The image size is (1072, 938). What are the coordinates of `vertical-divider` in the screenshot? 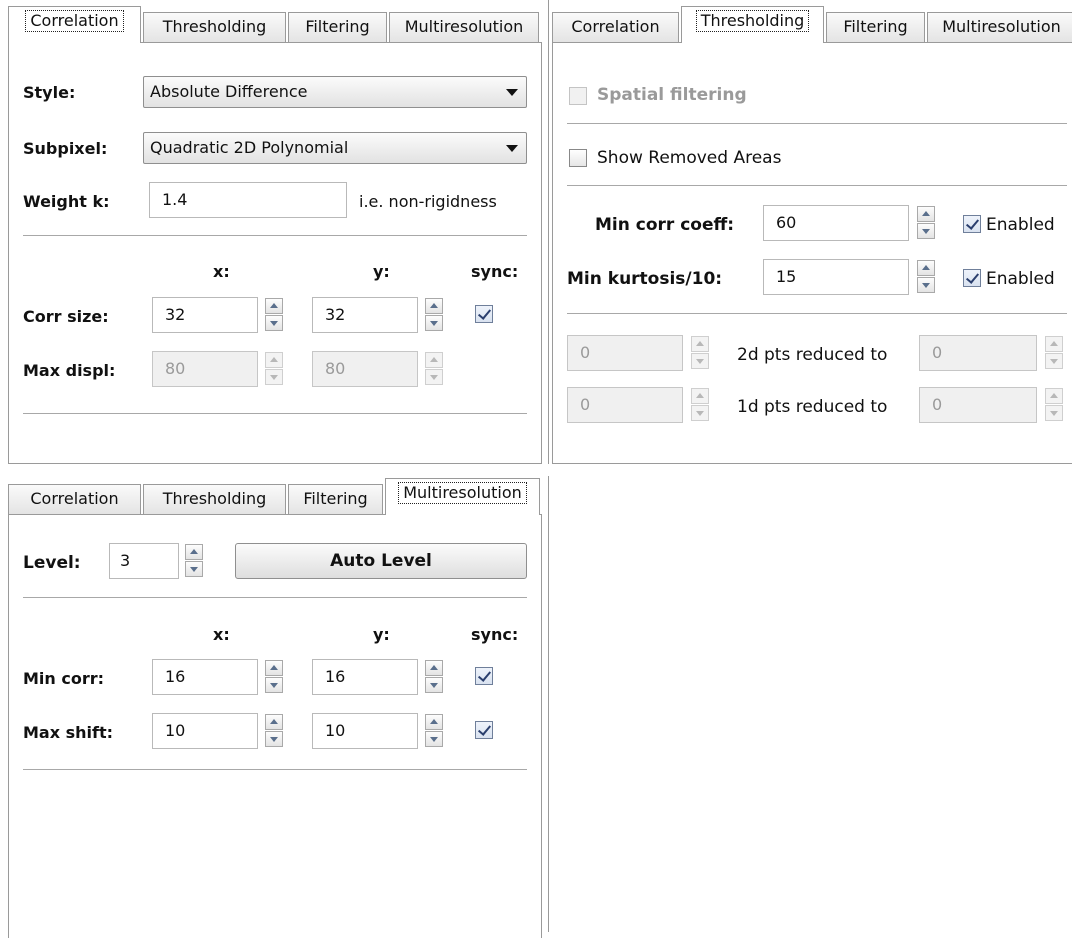 It's located at (548, 704).